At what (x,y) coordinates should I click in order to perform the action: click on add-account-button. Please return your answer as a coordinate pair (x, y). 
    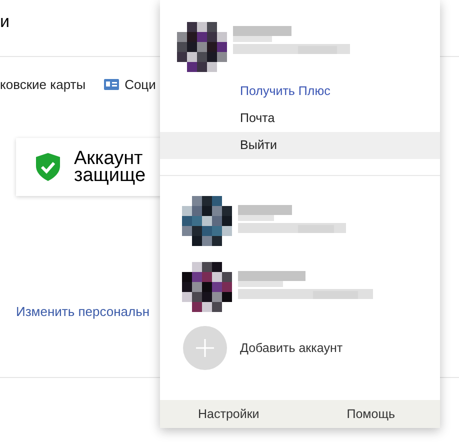
    Looking at the image, I should click on (205, 348).